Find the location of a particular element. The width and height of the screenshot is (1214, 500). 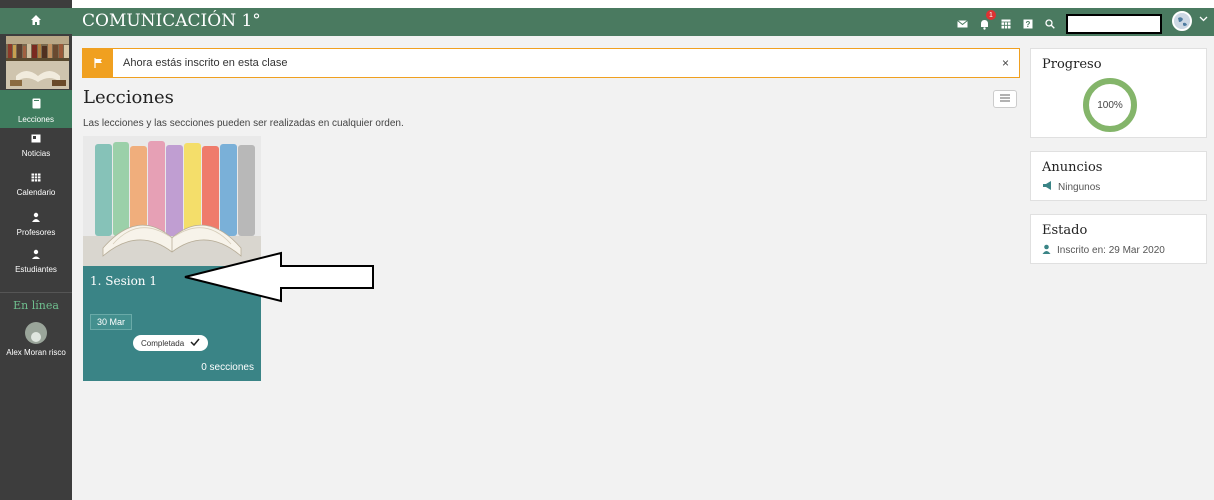

annotation-arrow is located at coordinates (279, 277).